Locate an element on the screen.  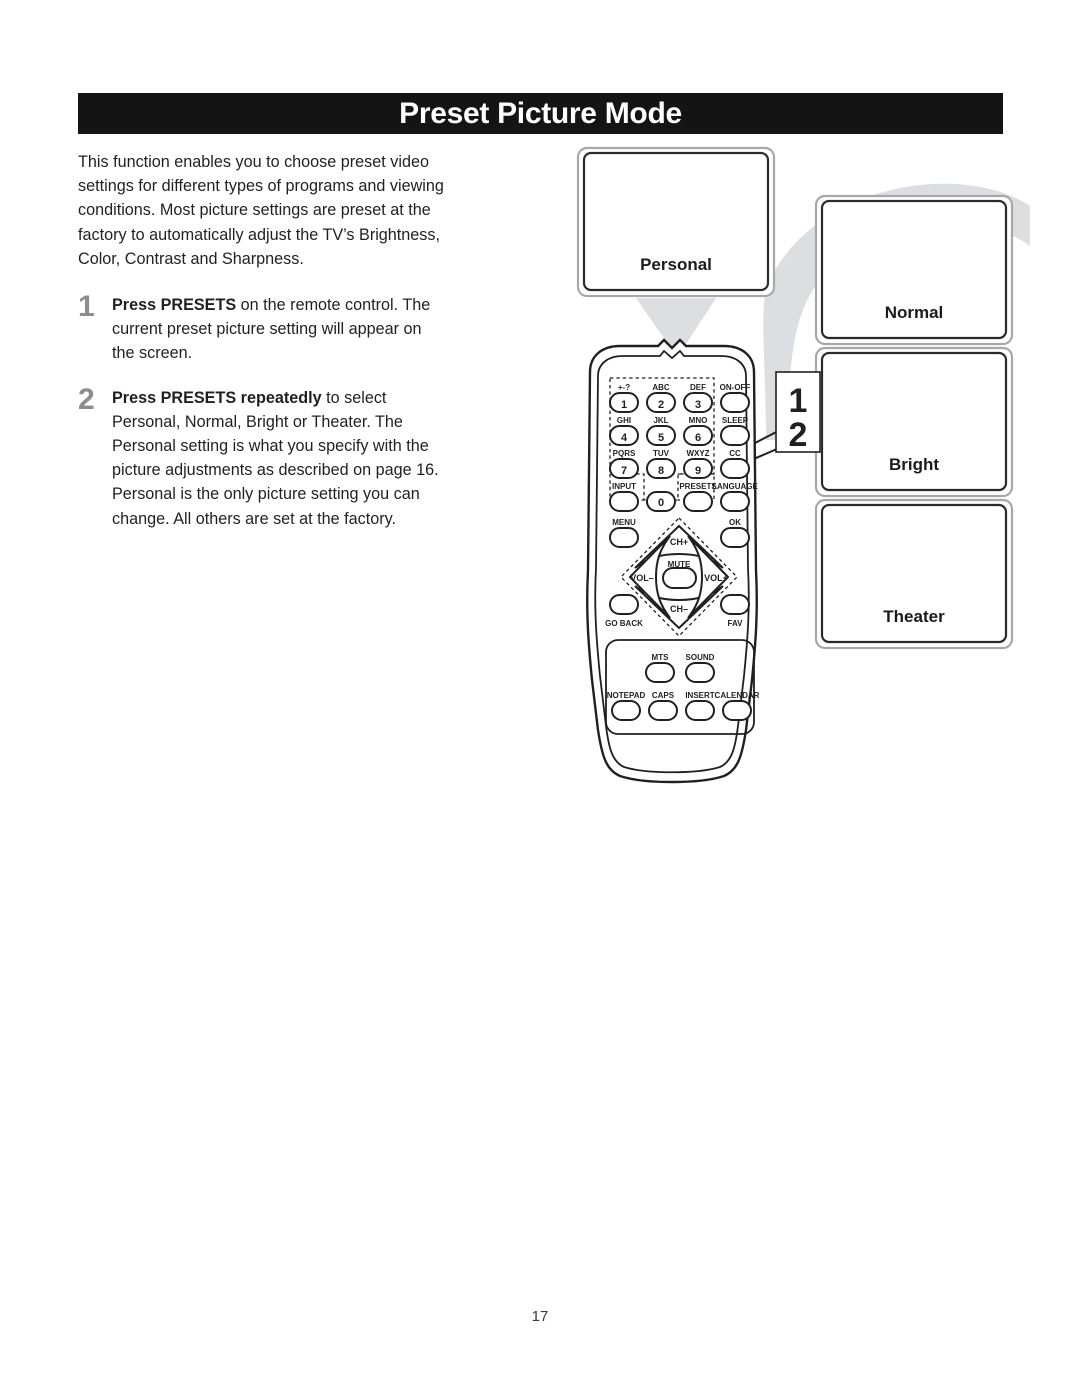
keypad-button-7: PQRS 7 is located at coordinates (624, 464).